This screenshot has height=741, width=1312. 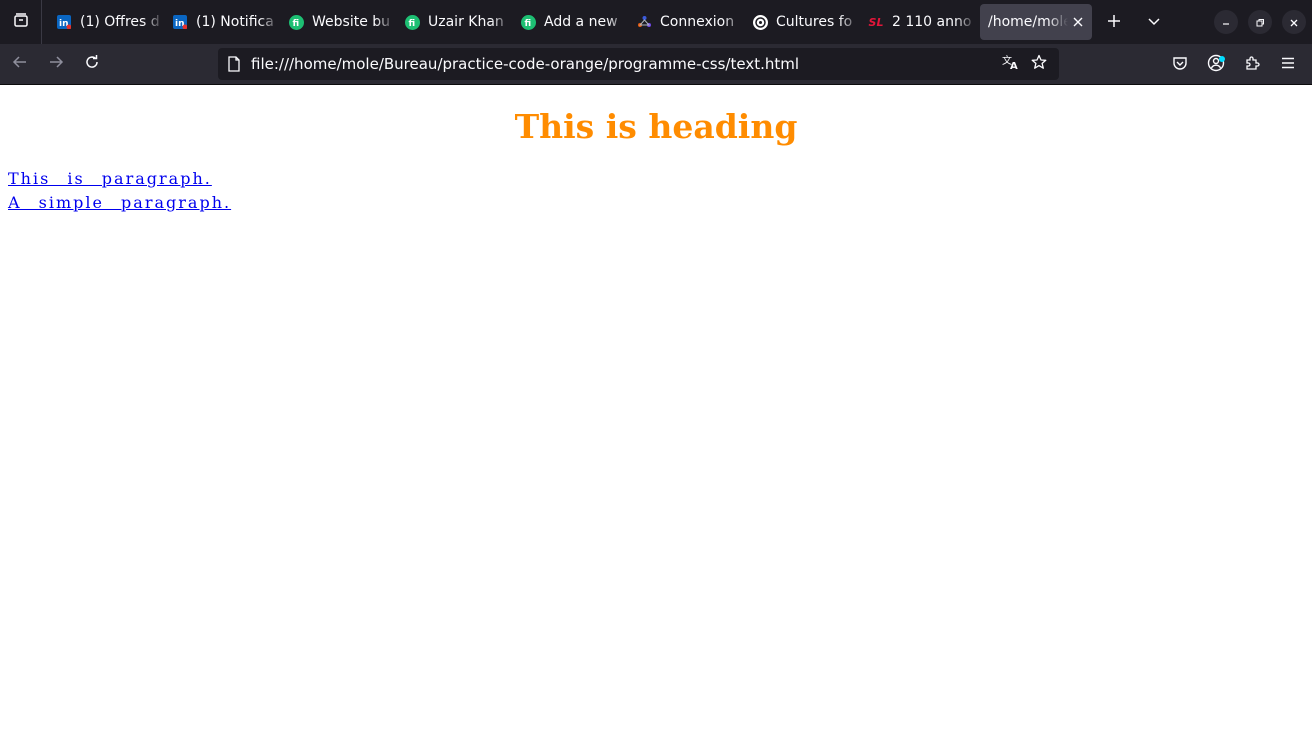 I want to click on tab-title: Add a new, so click(x=581, y=22).